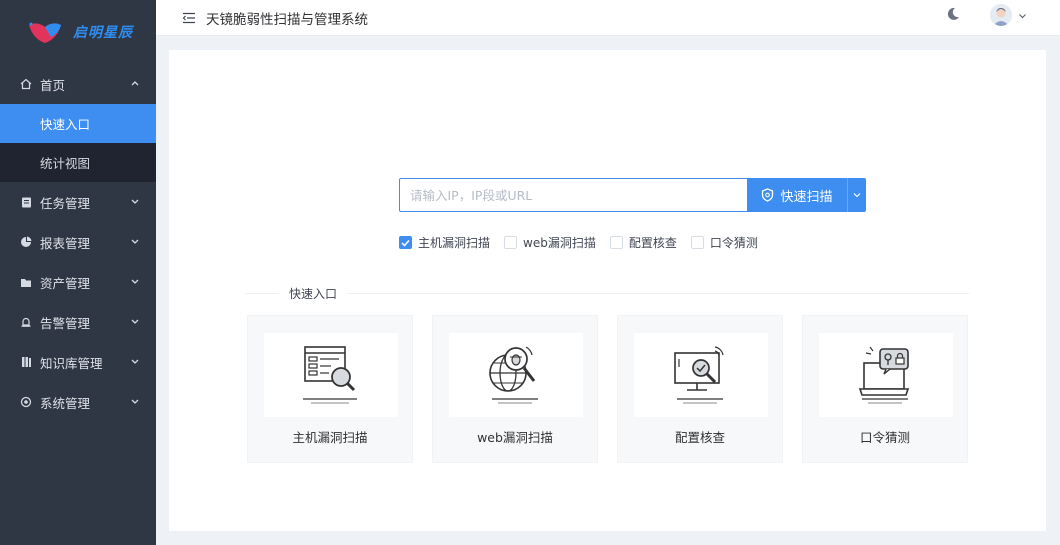 The width and height of the screenshot is (1060, 545). What do you see at coordinates (78, 123) in the screenshot?
I see `sidebar-subitem-quick-entry: 快速入口` at bounding box center [78, 123].